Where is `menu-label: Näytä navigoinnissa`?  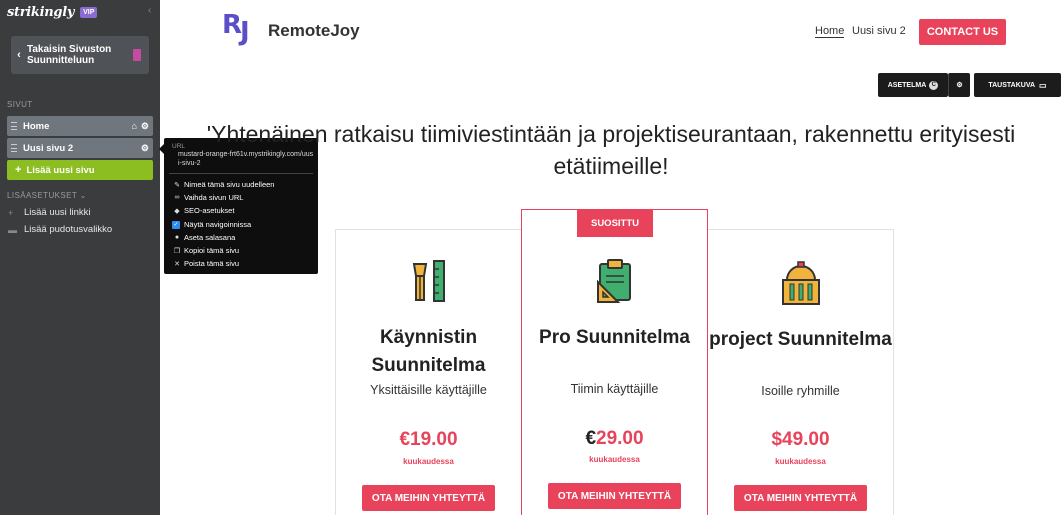
menu-label: Näytä navigoinnissa is located at coordinates (218, 224).